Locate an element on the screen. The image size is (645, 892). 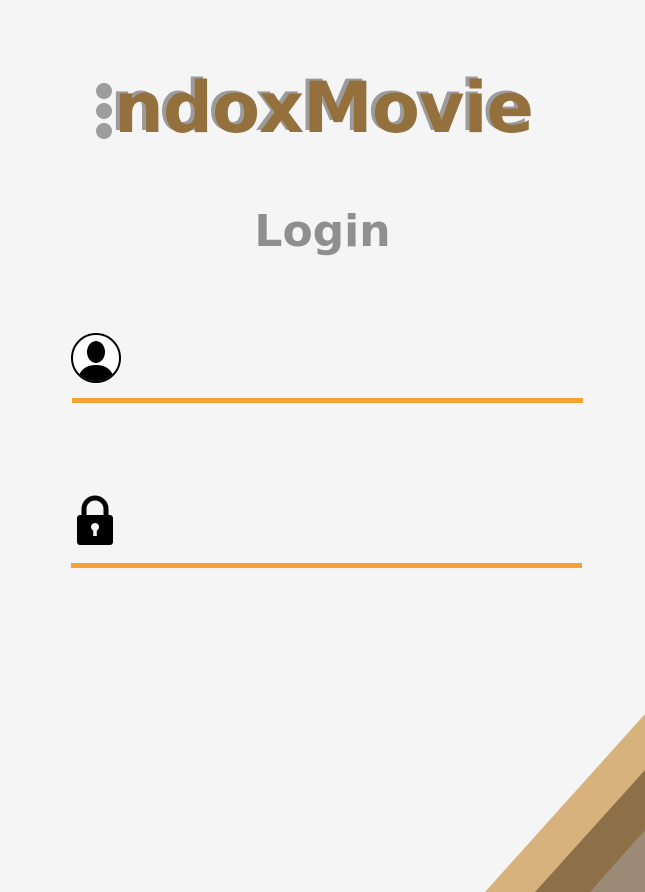
password-field is located at coordinates (326, 531).